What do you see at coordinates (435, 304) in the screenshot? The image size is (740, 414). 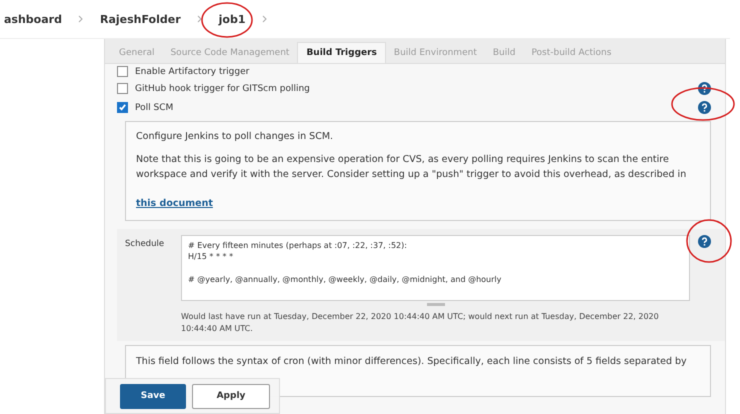 I see `resize-handle` at bounding box center [435, 304].